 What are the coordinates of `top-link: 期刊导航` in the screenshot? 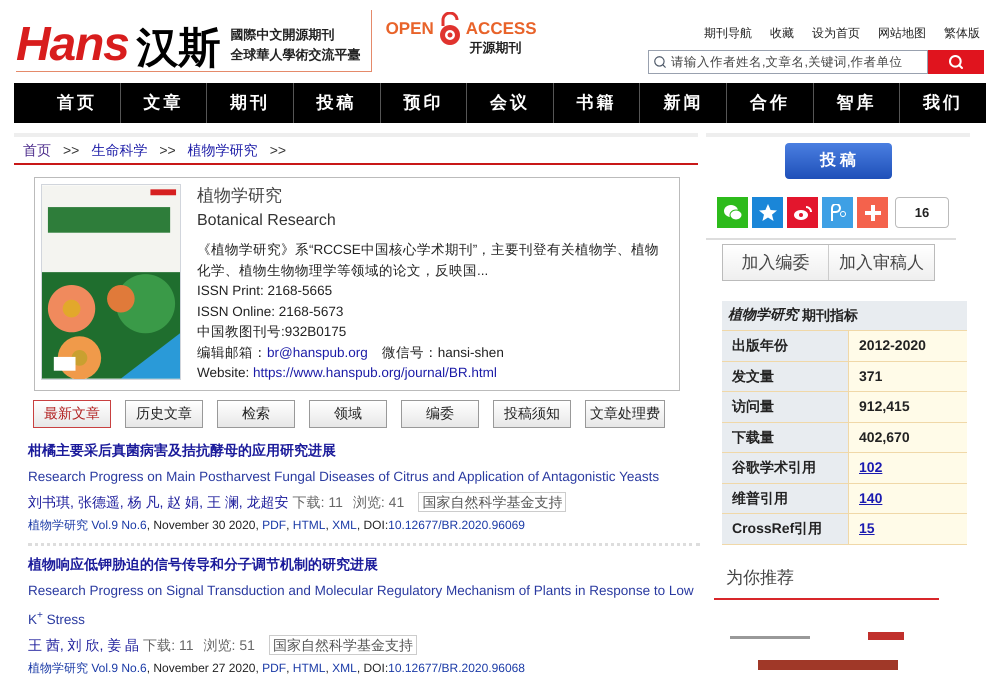 It's located at (728, 33).